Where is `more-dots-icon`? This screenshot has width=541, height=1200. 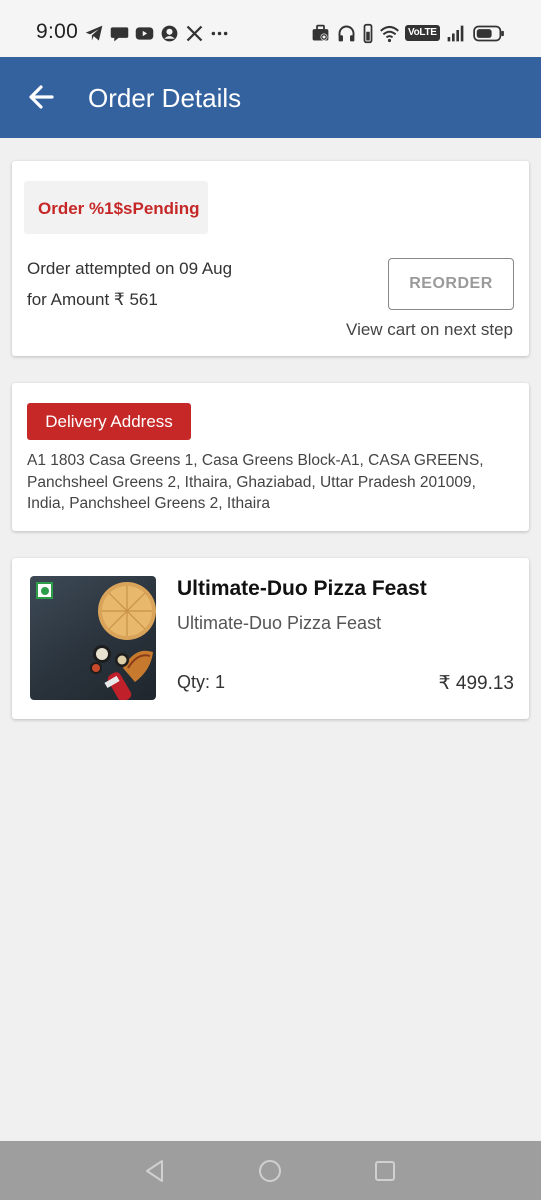
more-dots-icon is located at coordinates (219, 33).